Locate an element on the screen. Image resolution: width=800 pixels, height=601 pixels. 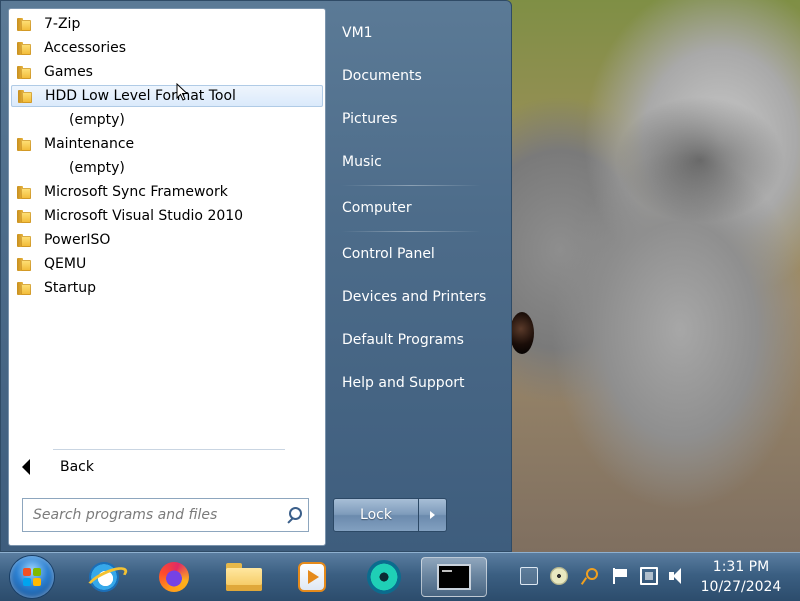
computer-link: Computer is located at coordinates (415, 208).